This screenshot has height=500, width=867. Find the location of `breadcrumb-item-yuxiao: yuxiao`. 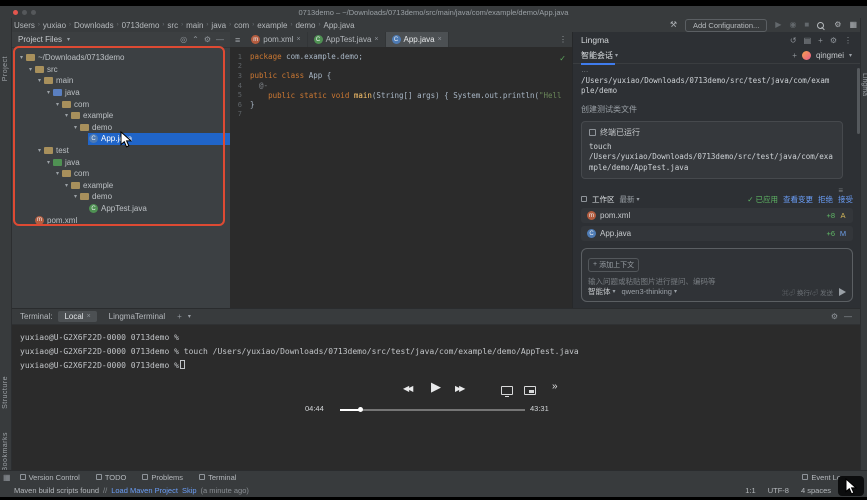

breadcrumb-item-yuxiao: yuxiao is located at coordinates (54, 25).